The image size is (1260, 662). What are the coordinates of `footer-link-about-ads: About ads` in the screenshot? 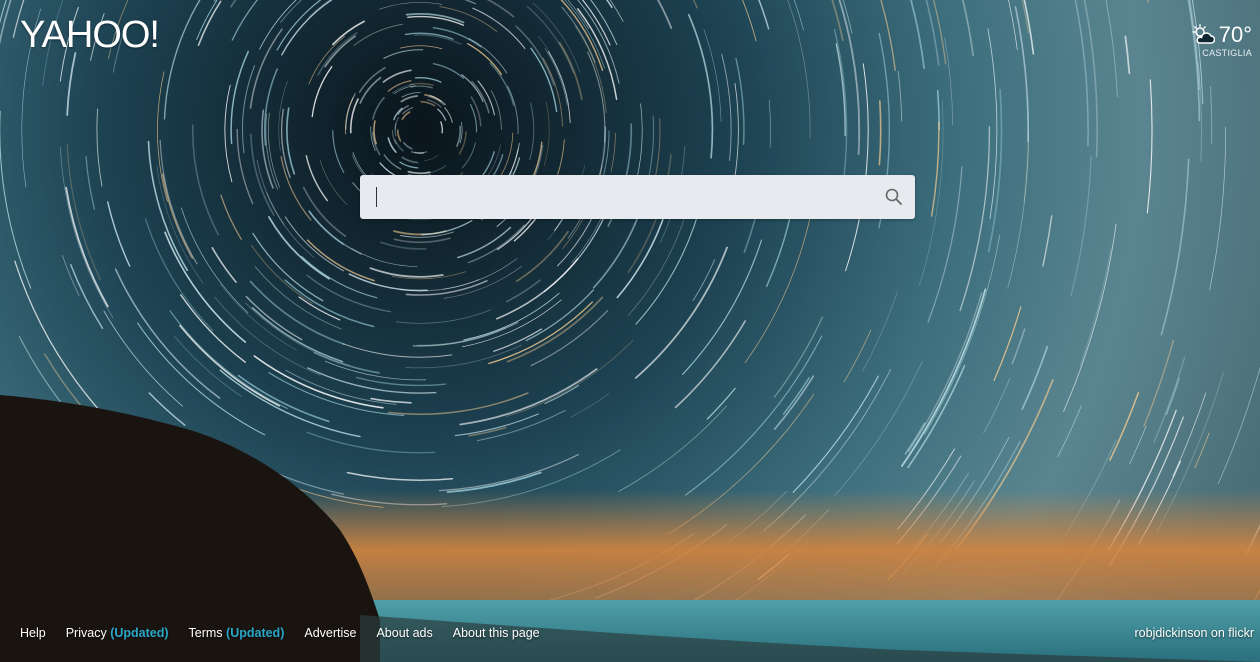 It's located at (404, 633).